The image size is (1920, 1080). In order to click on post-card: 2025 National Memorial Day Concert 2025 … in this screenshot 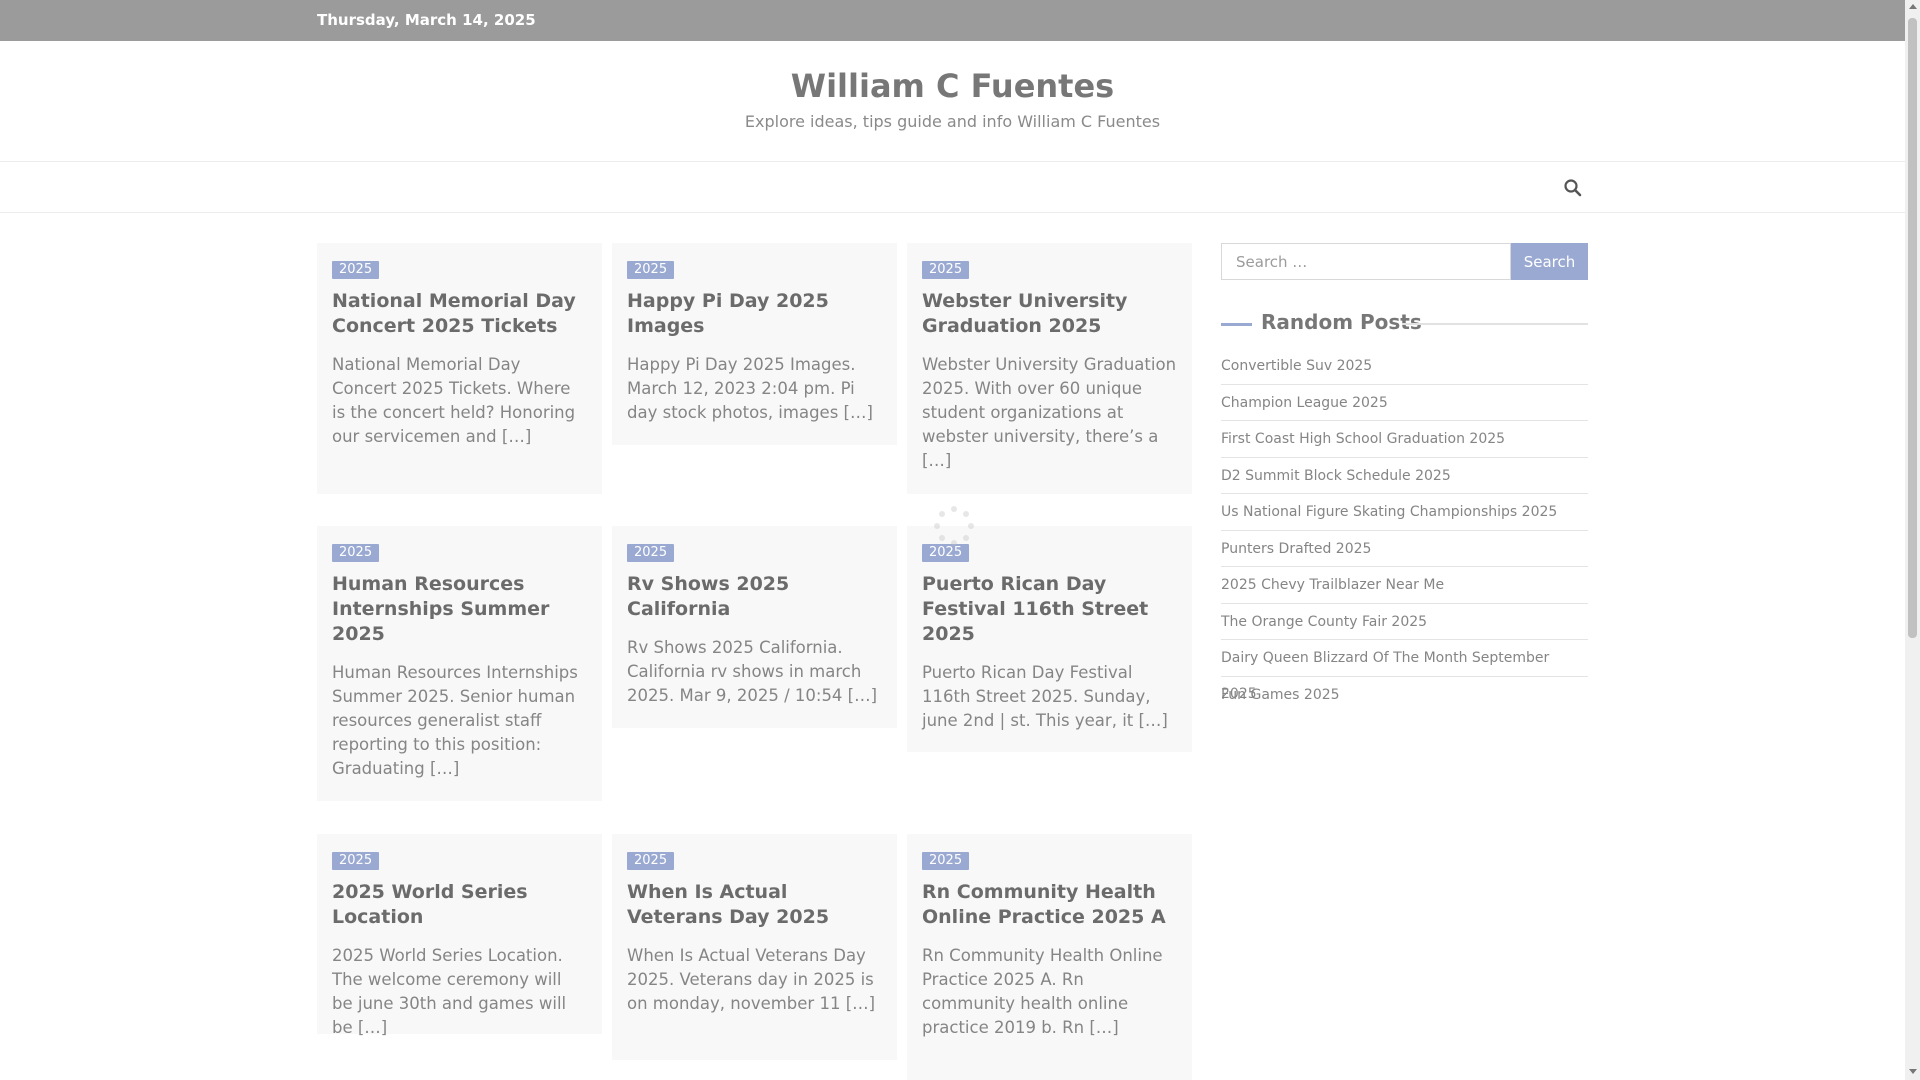, I will do `click(459, 368)`.